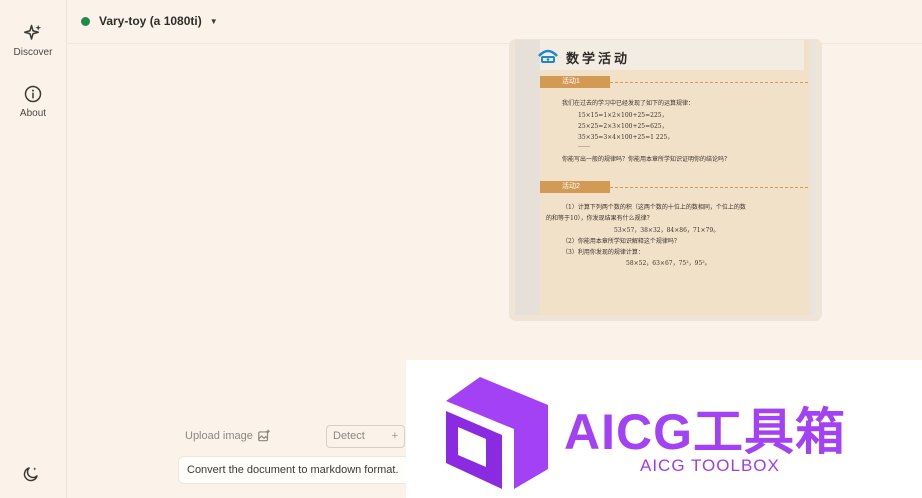 The width and height of the screenshot is (922, 498). What do you see at coordinates (264, 435) in the screenshot?
I see `image-upload-icon` at bounding box center [264, 435].